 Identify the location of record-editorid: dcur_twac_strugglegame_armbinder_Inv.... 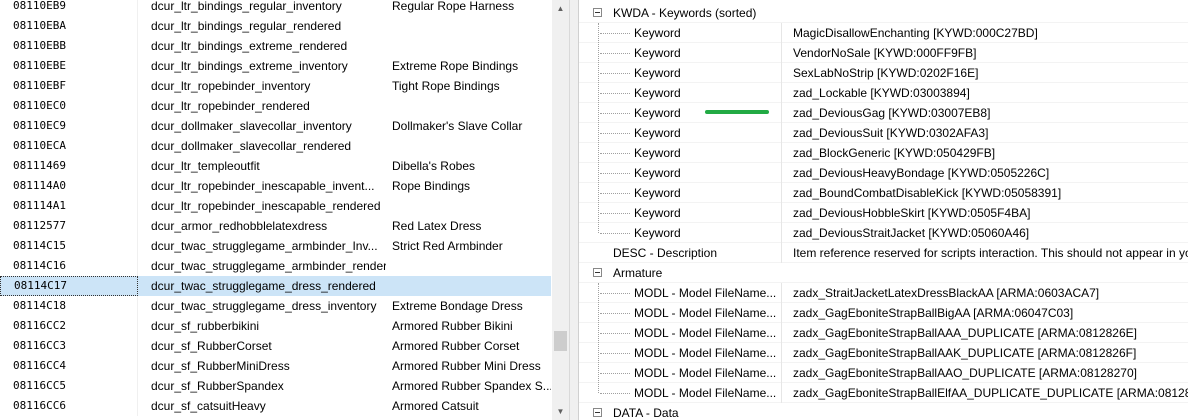
(264, 246).